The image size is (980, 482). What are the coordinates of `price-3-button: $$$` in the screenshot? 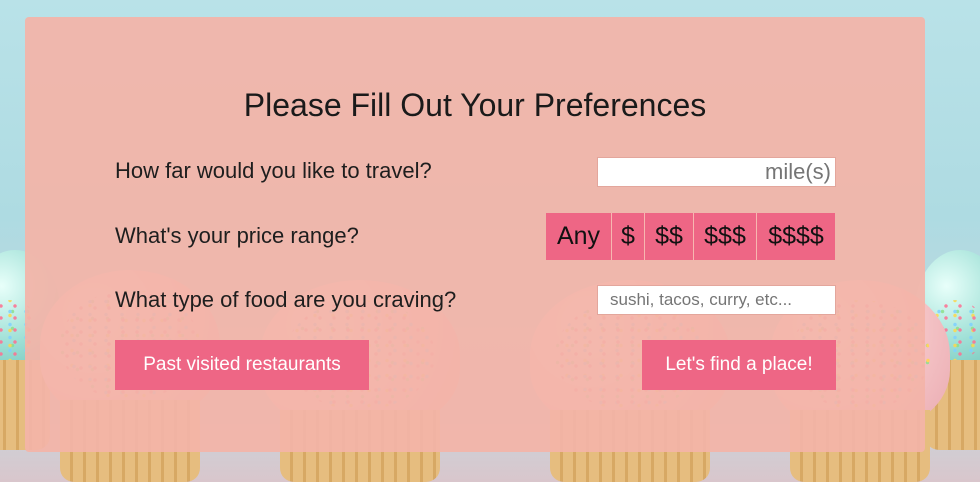 It's located at (725, 236).